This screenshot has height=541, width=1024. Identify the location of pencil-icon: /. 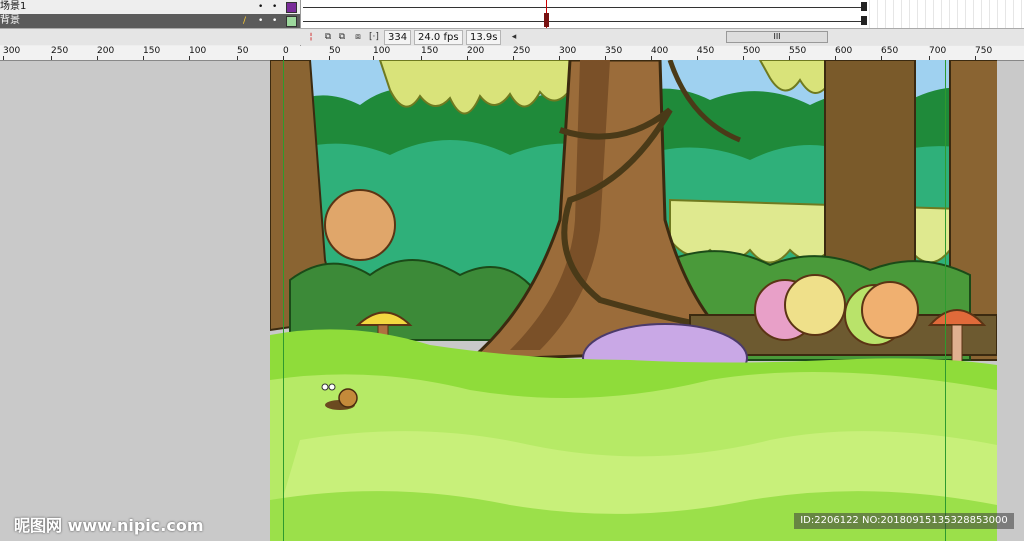
(244, 21).